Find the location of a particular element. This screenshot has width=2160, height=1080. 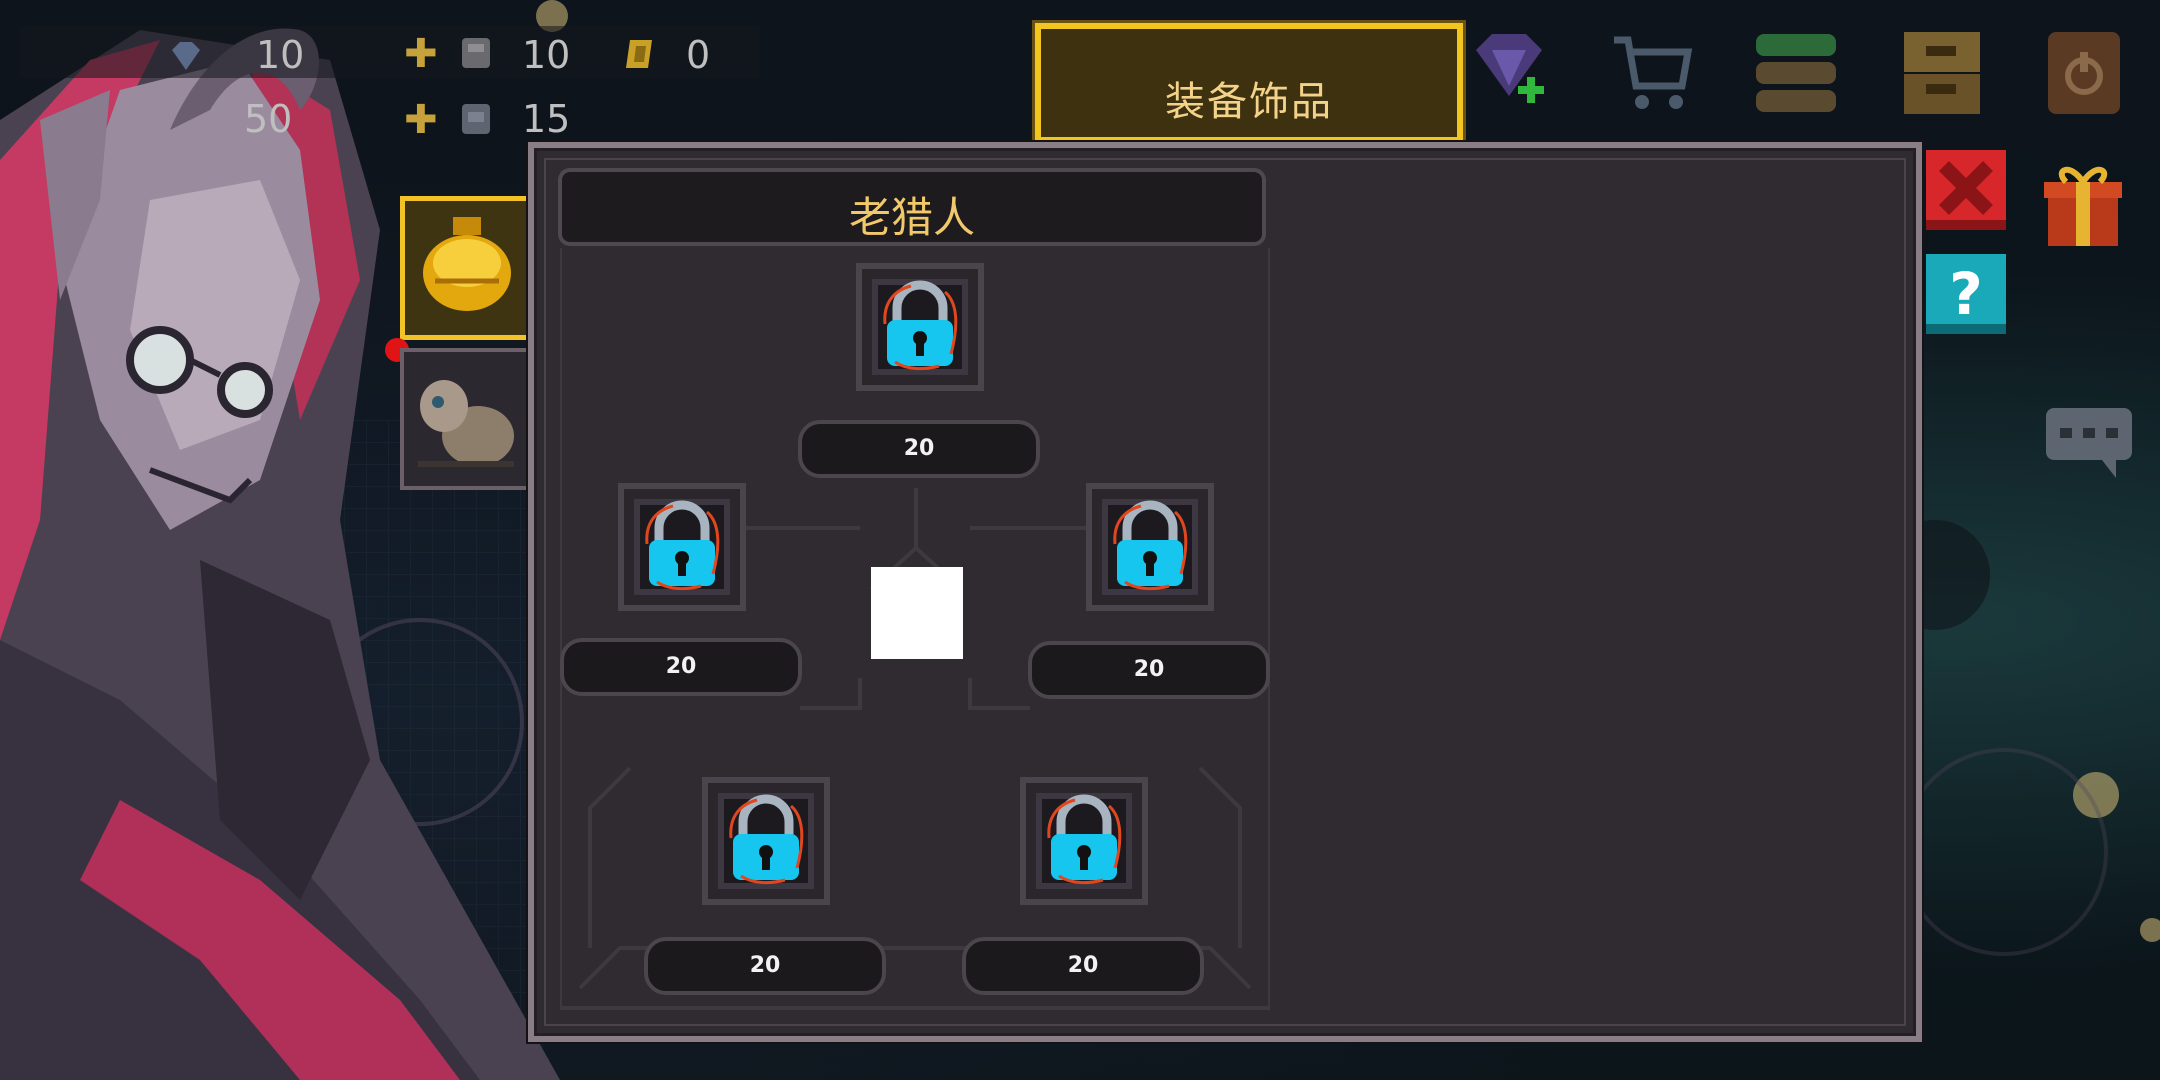

chat-bubble-icon is located at coordinates (2089, 444).